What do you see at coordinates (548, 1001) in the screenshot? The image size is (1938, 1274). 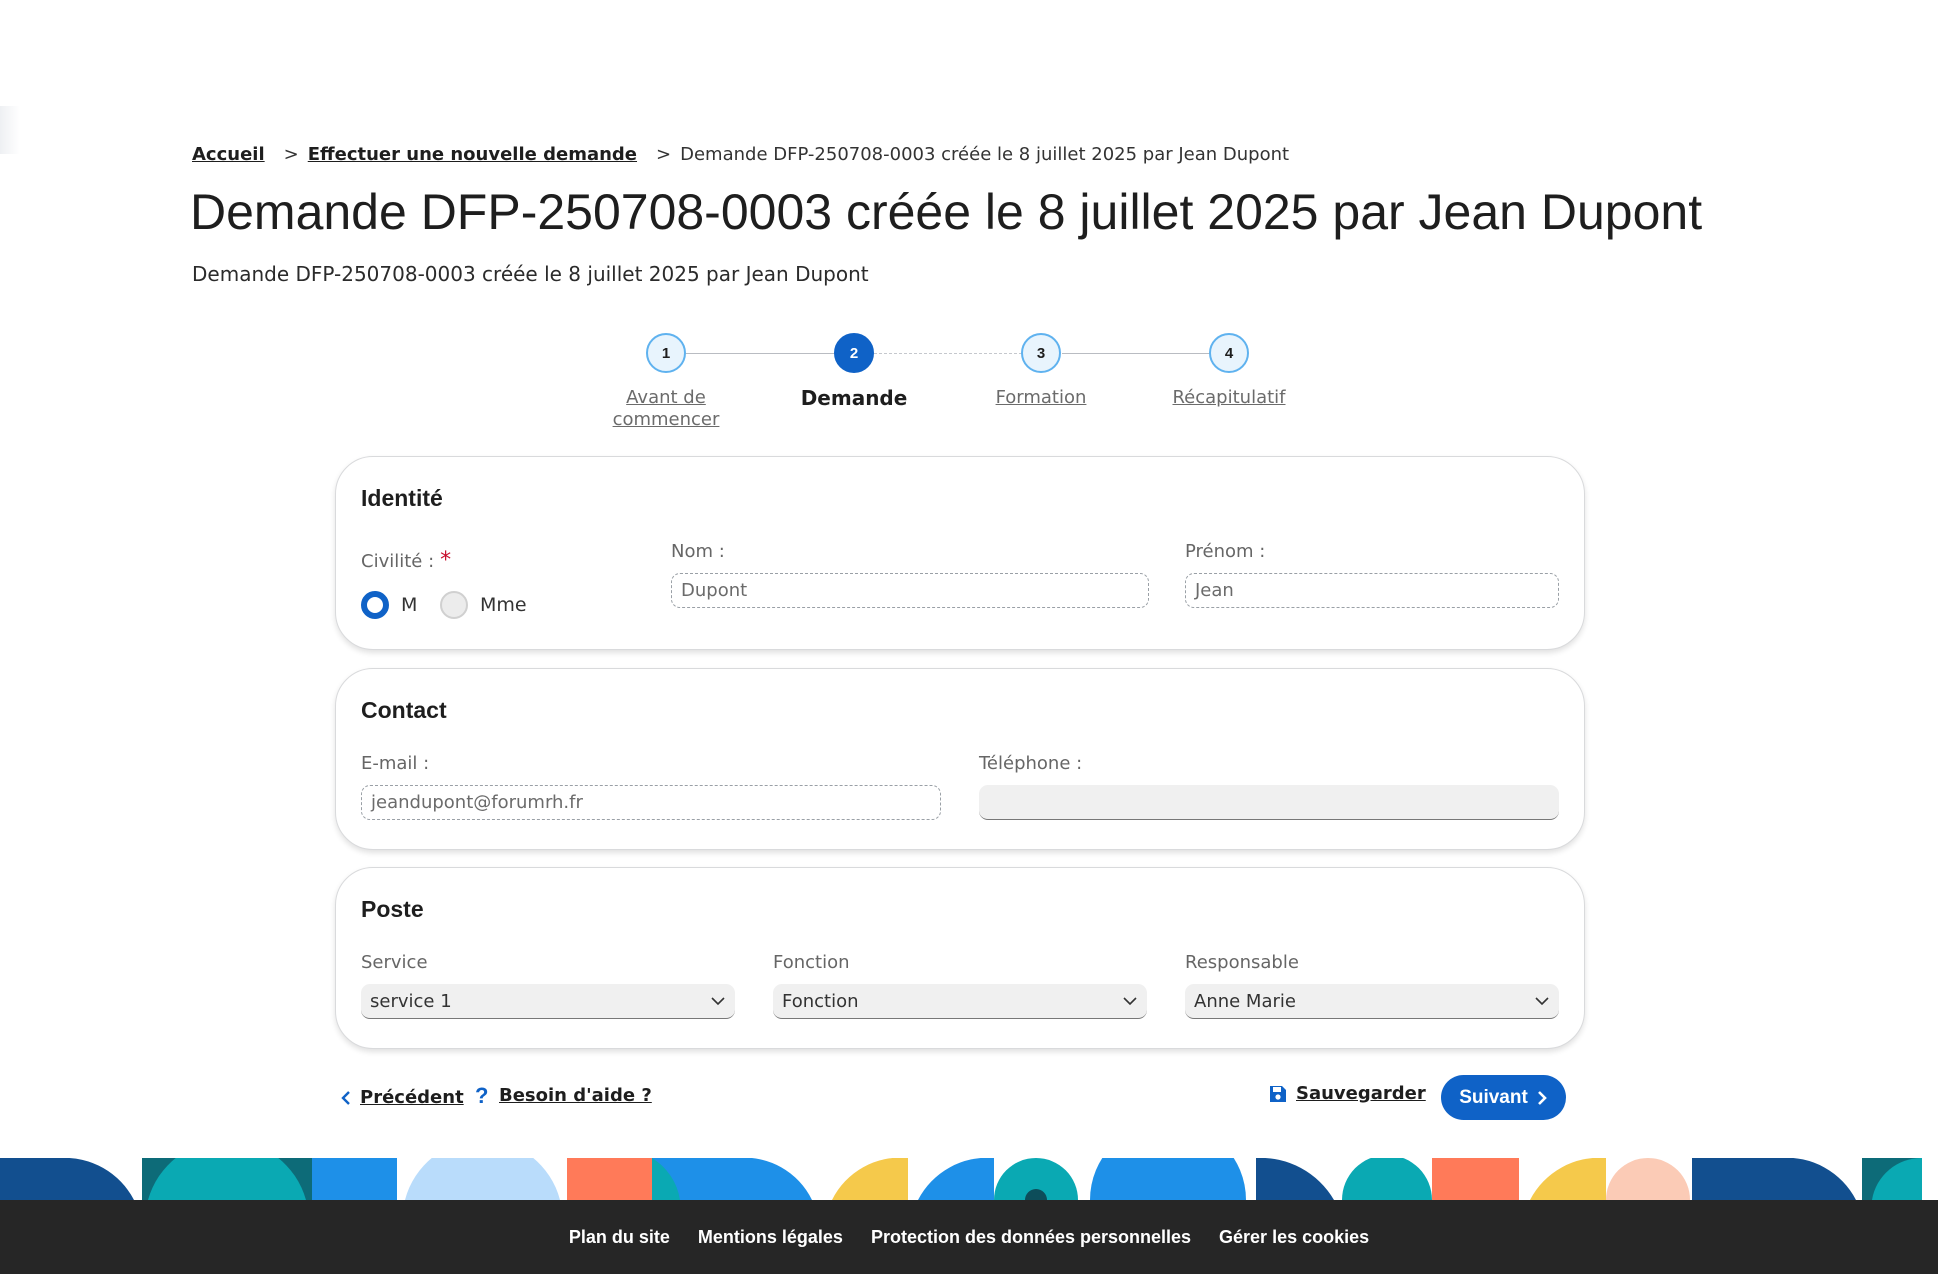 I see `service-select: service 1` at bounding box center [548, 1001].